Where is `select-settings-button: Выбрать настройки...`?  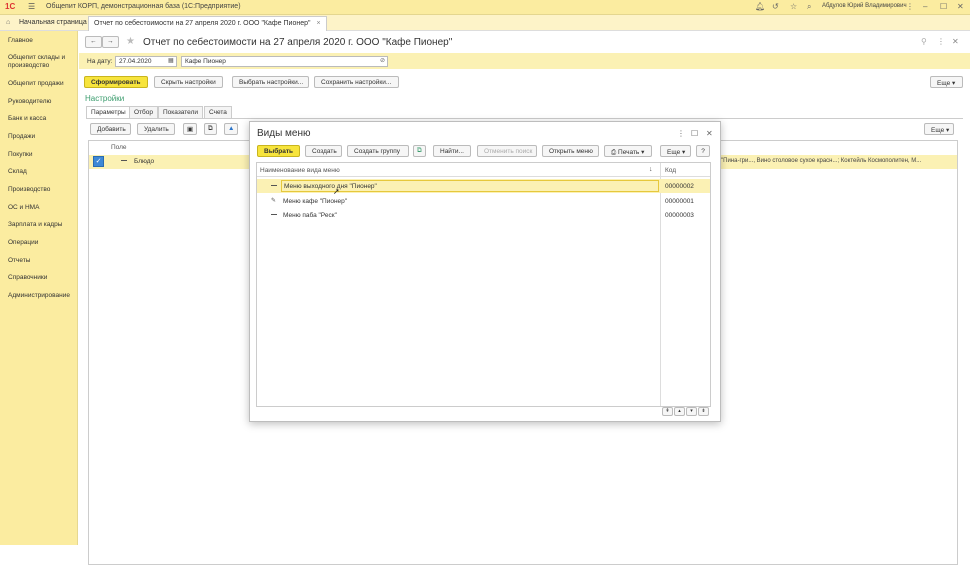
select-settings-button: Выбрать настройки... is located at coordinates (270, 82).